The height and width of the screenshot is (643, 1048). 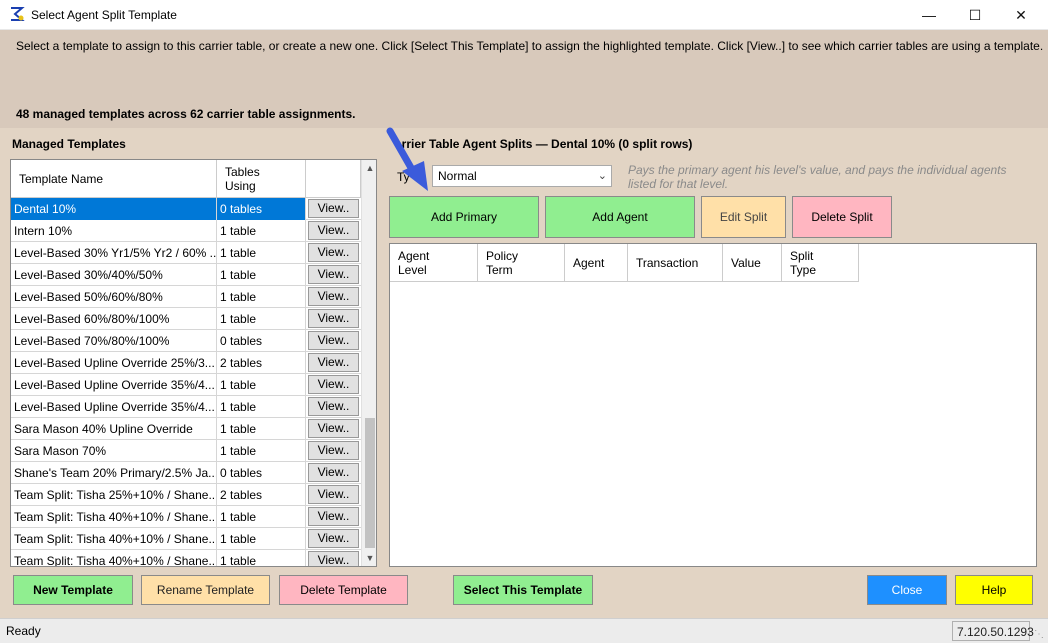 What do you see at coordinates (114, 319) in the screenshot?
I see `template-name-cell: Level-Based 60%/80%/100%` at bounding box center [114, 319].